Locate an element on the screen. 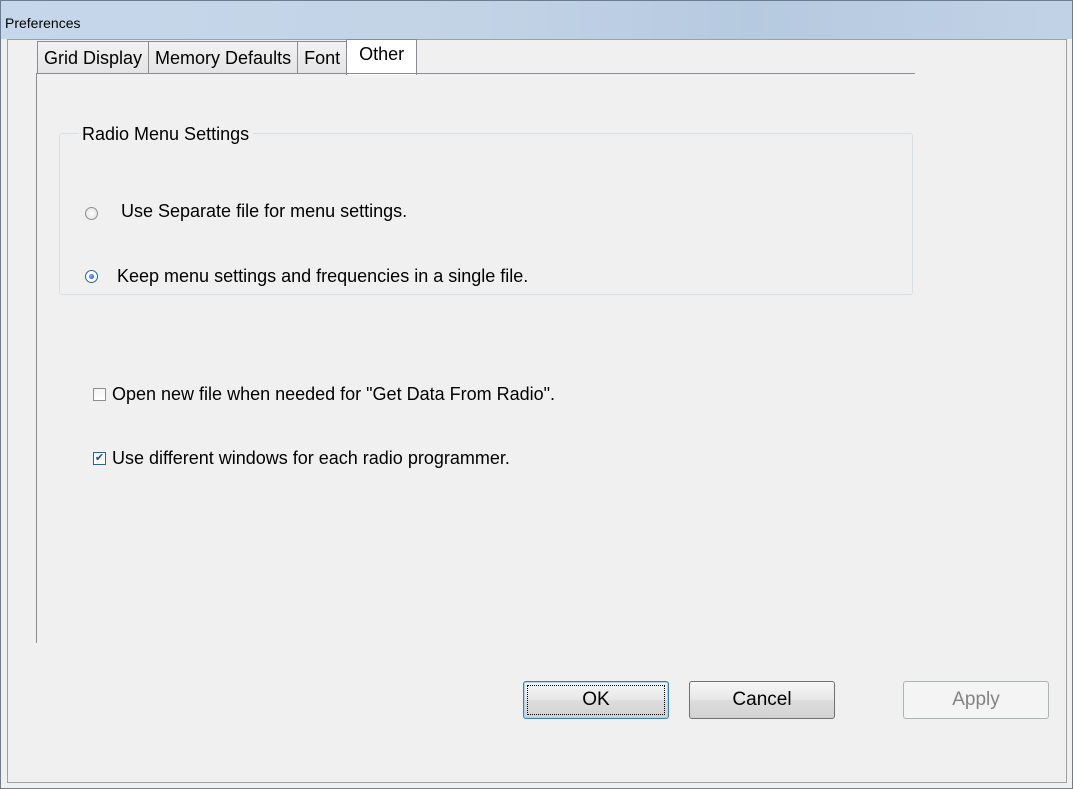 The width and height of the screenshot is (1073, 789). tab-grid-display: Grid Display is located at coordinates (93, 57).